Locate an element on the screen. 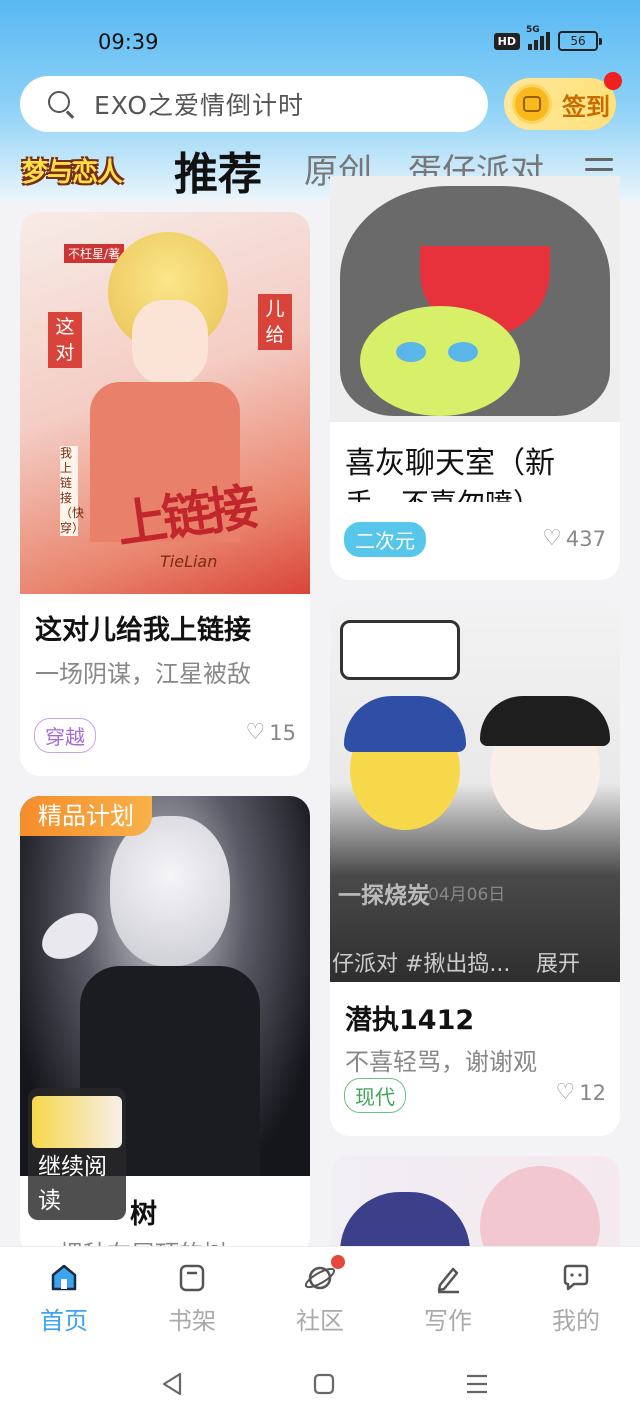 This screenshot has height=1422, width=640. likes: ♡ 15 is located at coordinates (271, 732).